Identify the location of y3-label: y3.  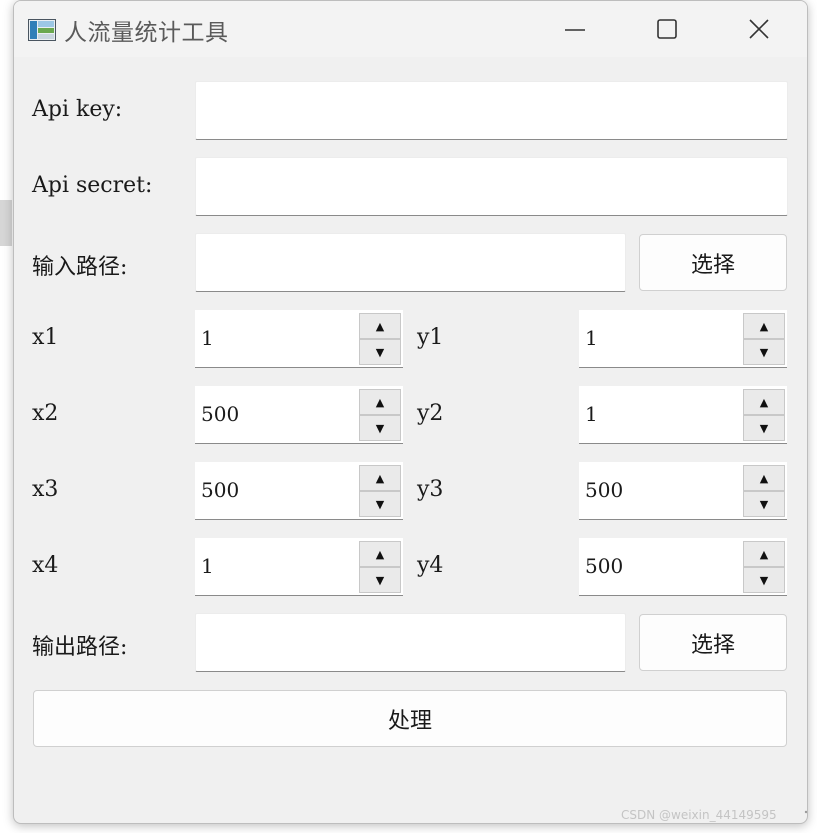
(430, 489).